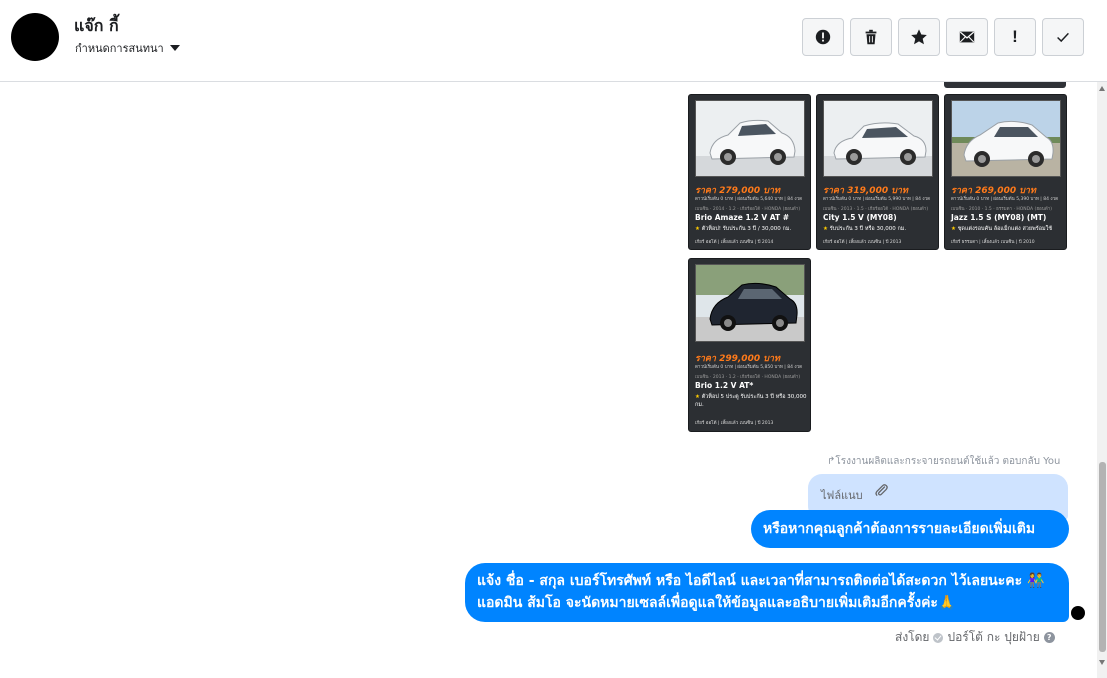  I want to click on delete-button, so click(871, 37).